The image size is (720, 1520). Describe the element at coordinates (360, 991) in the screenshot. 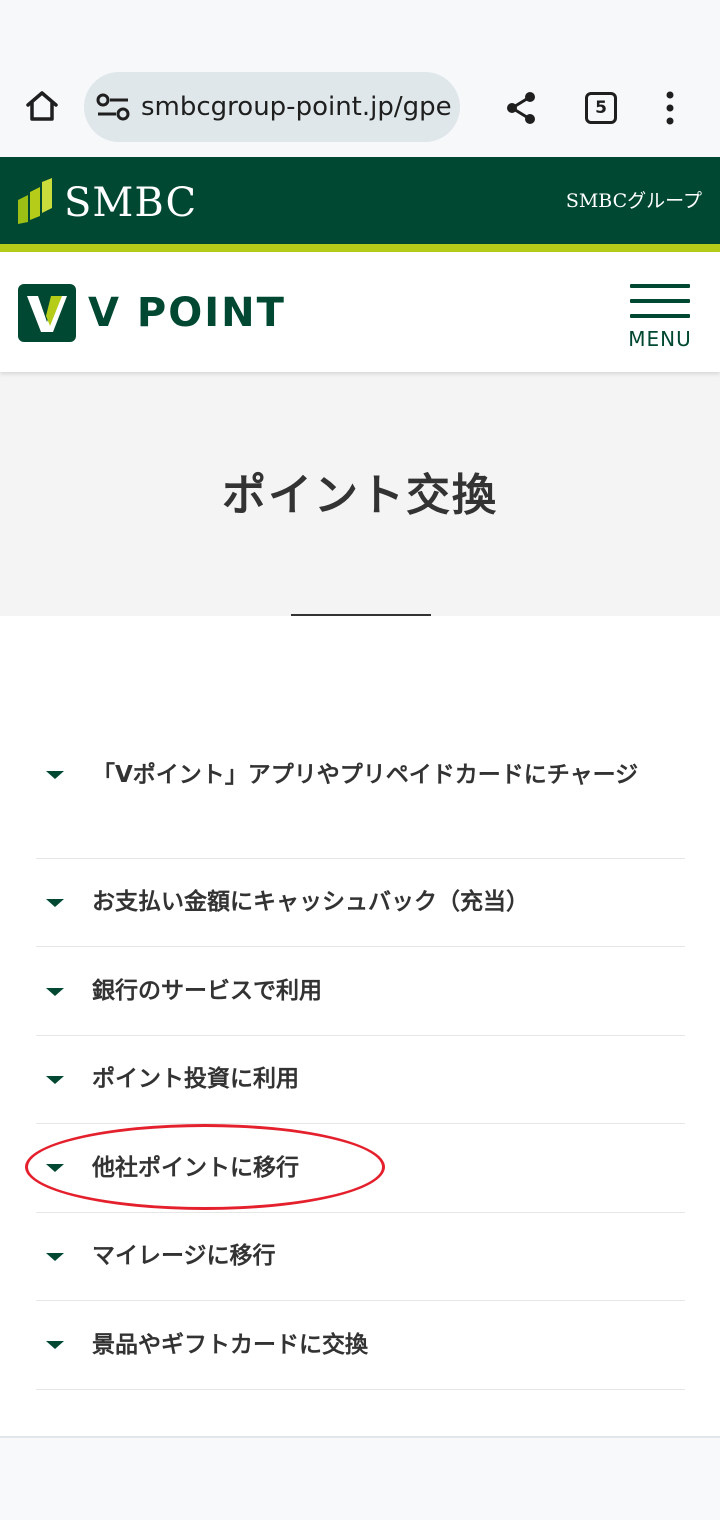

I see `nav-item-bank-services: 銀行のサービスで利用` at that location.